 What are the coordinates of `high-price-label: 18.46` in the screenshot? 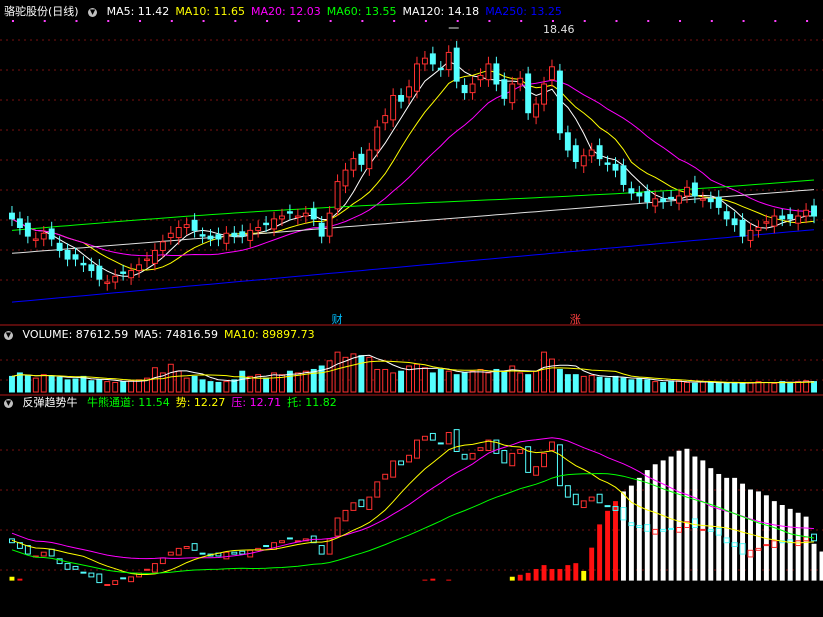 It's located at (559, 29).